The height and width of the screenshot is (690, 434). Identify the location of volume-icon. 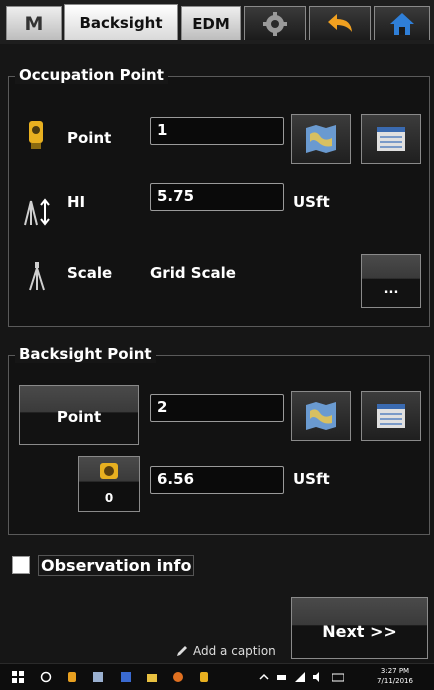
(316, 677).